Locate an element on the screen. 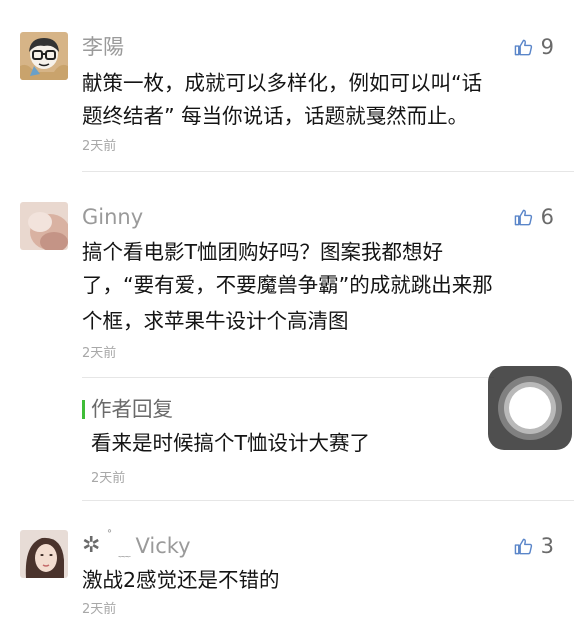 The height and width of the screenshot is (633, 574). cartoon-avatar-icon is located at coordinates (44, 56).